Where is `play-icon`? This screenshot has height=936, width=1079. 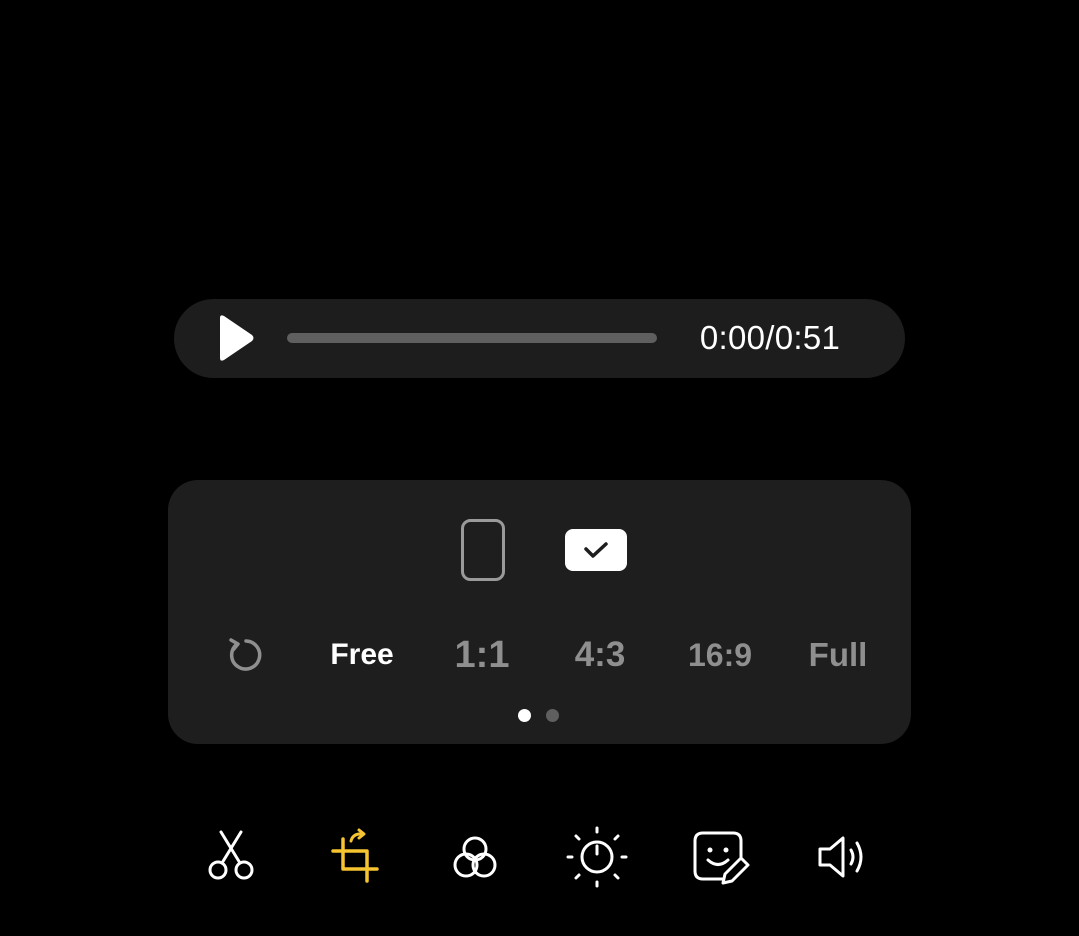
play-icon is located at coordinates (237, 338).